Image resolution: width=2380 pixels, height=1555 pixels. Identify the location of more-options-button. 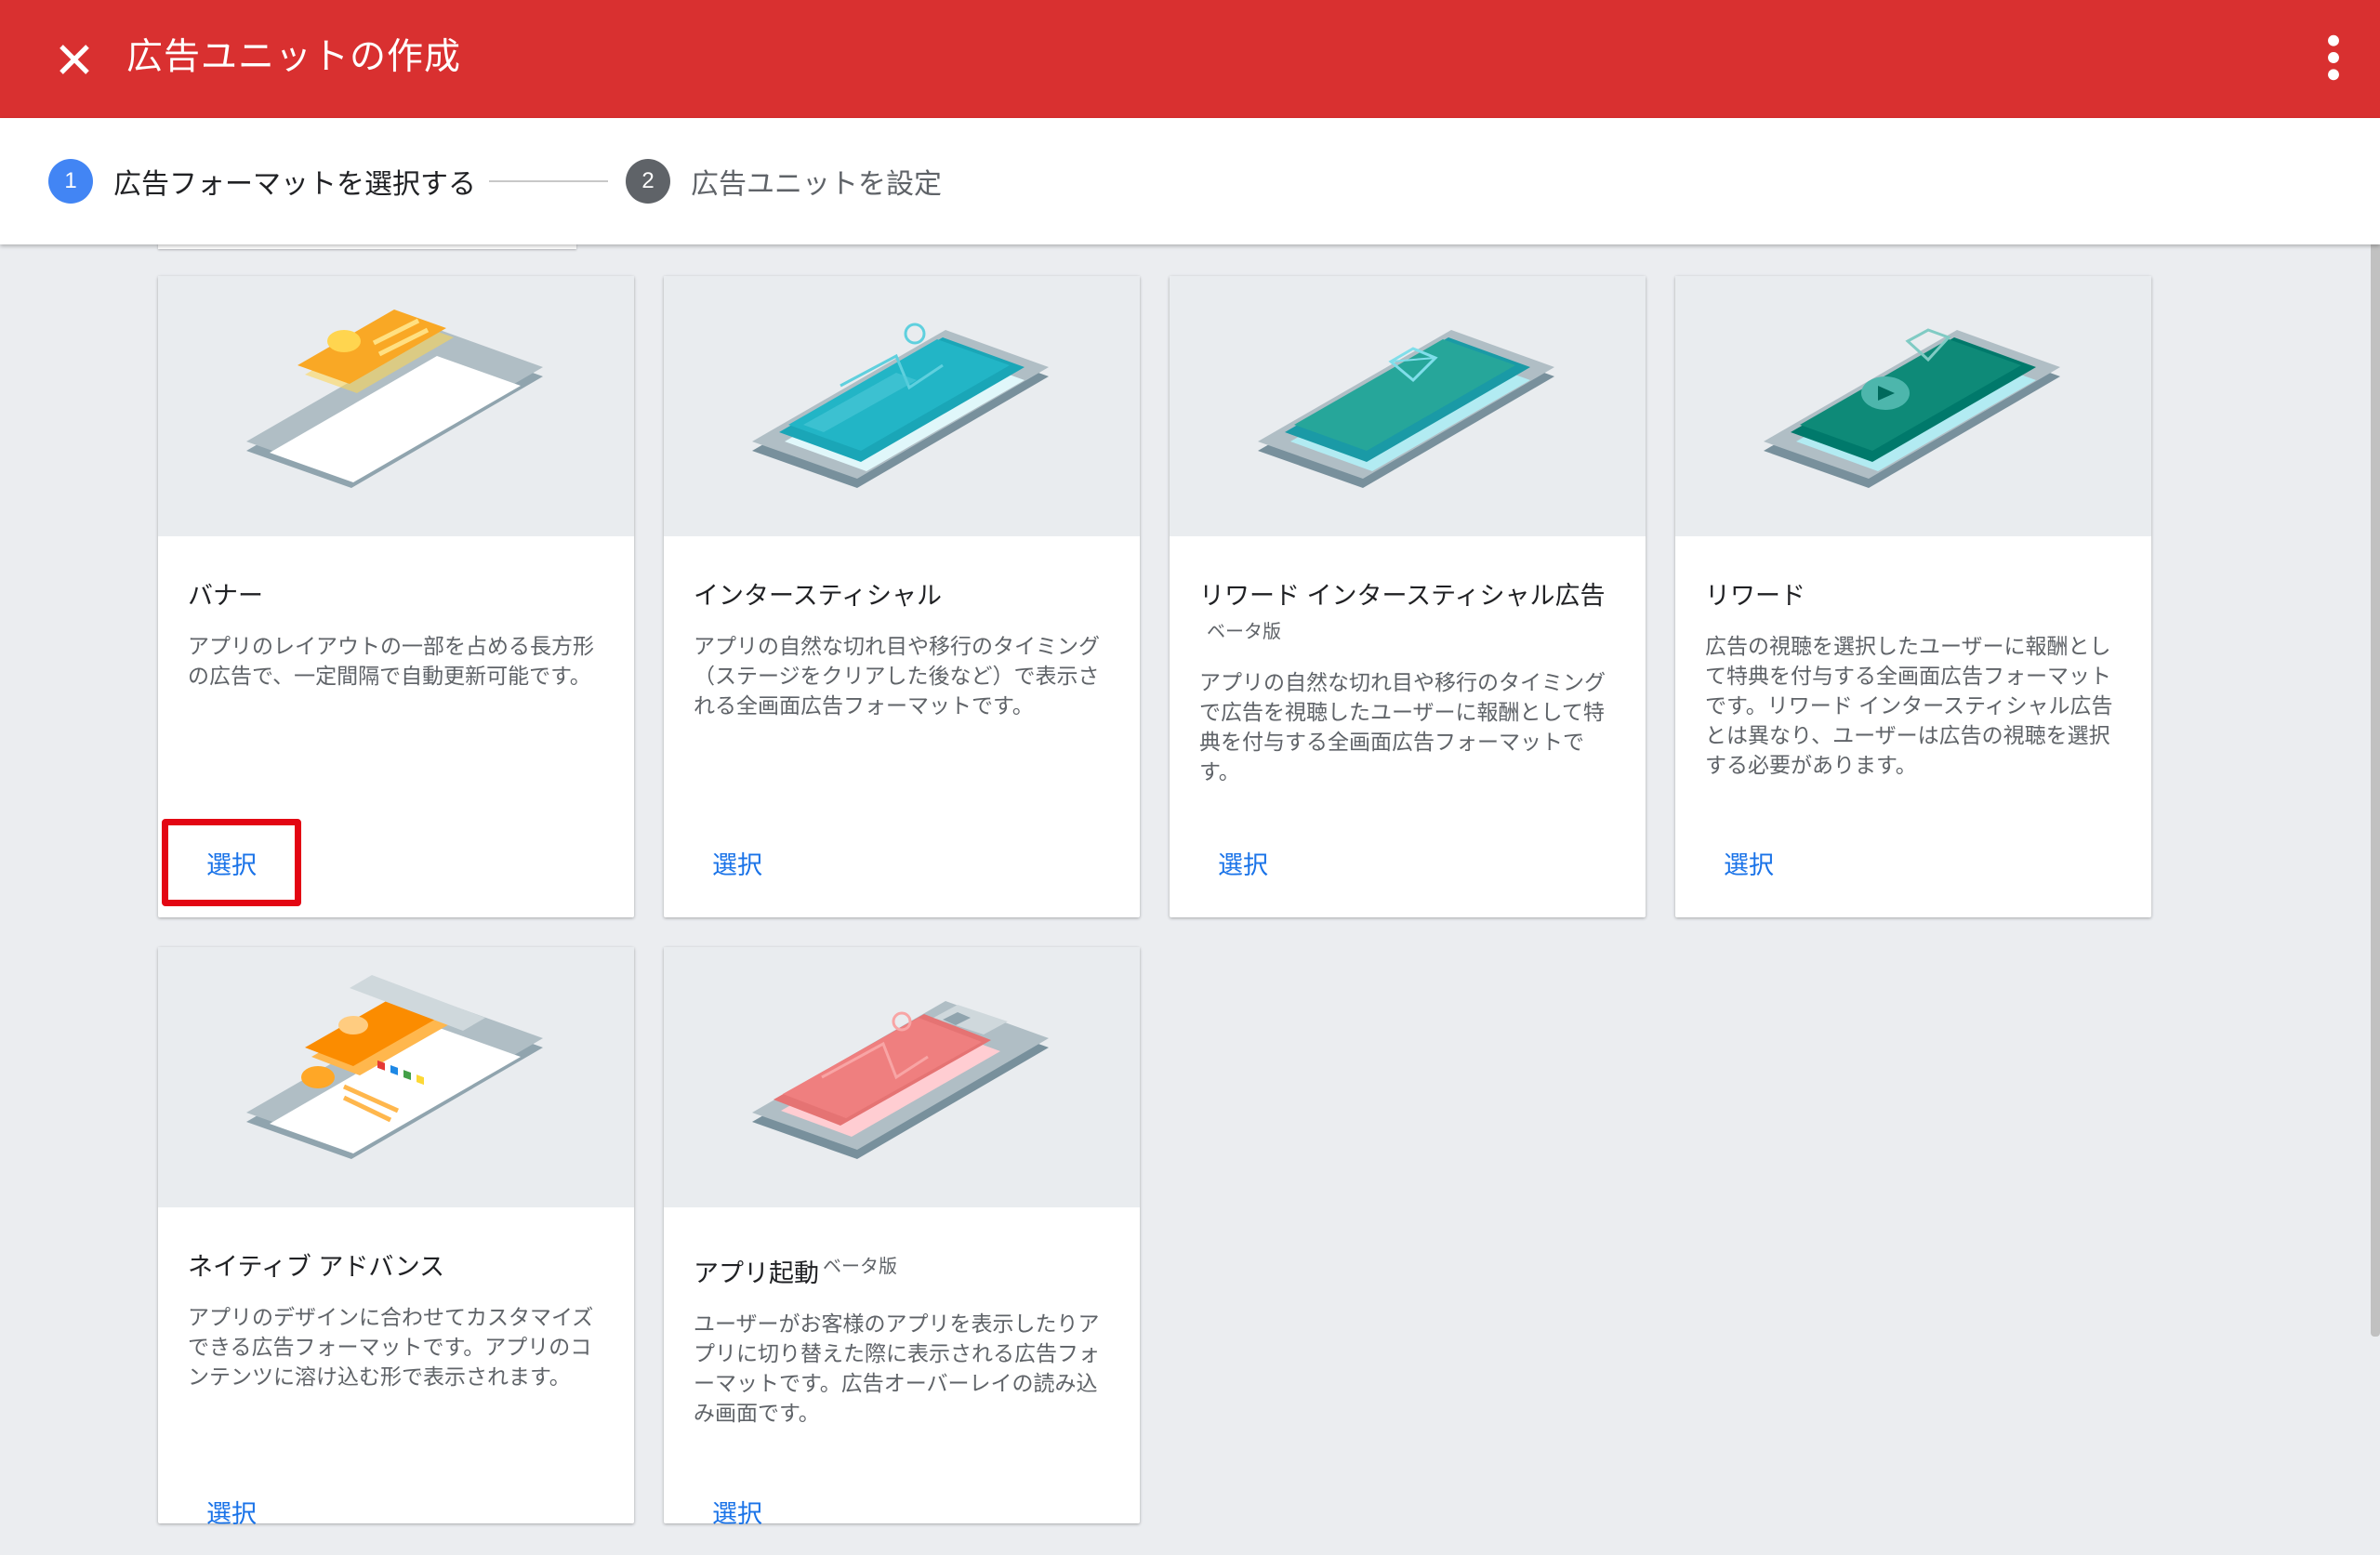
(2333, 57).